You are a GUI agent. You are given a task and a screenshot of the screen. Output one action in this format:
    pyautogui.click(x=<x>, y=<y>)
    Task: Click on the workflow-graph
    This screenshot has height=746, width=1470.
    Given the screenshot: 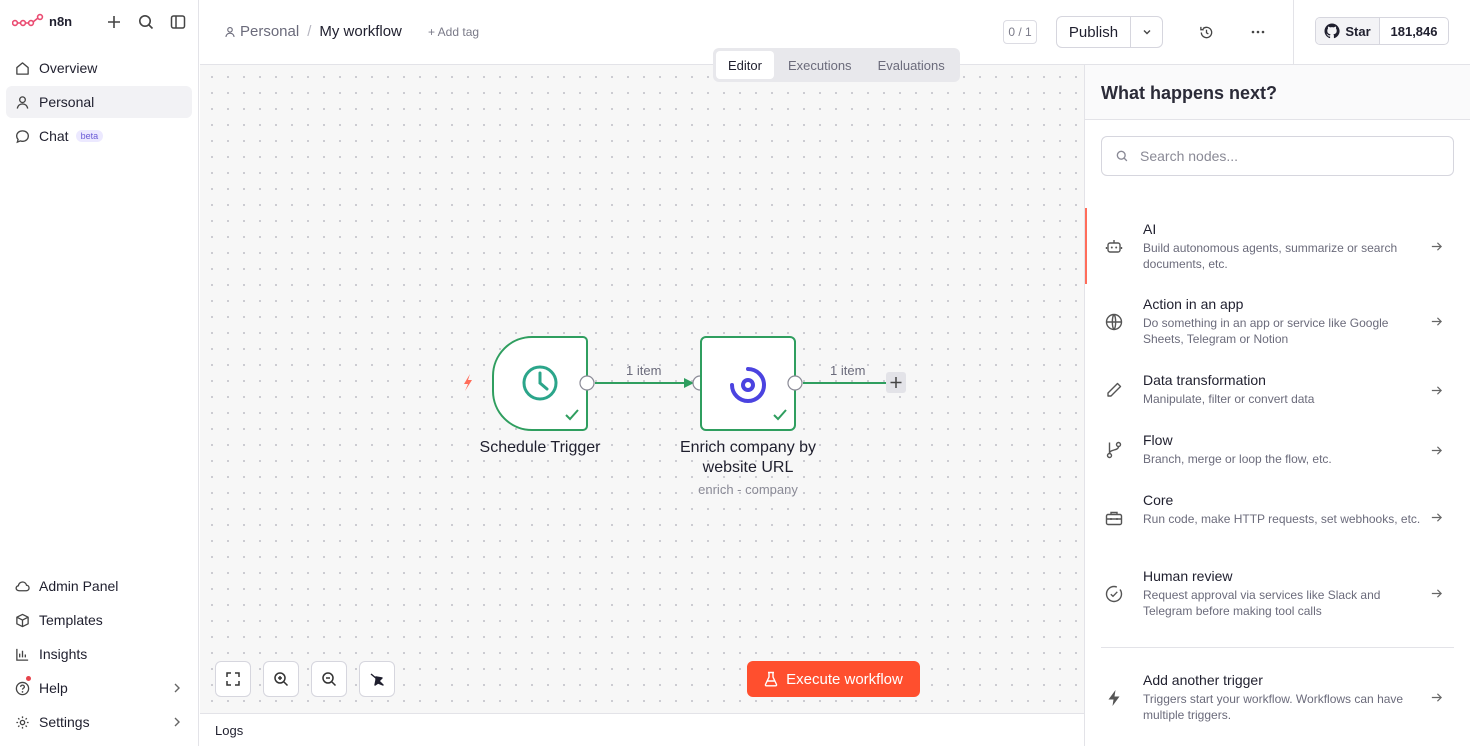 What is the action you would take?
    pyautogui.click(x=685, y=383)
    